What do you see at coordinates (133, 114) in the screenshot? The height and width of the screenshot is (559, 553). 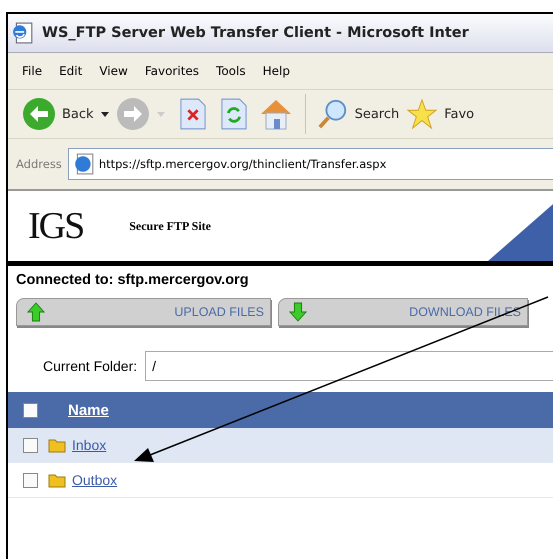 I see `forward-icon` at bounding box center [133, 114].